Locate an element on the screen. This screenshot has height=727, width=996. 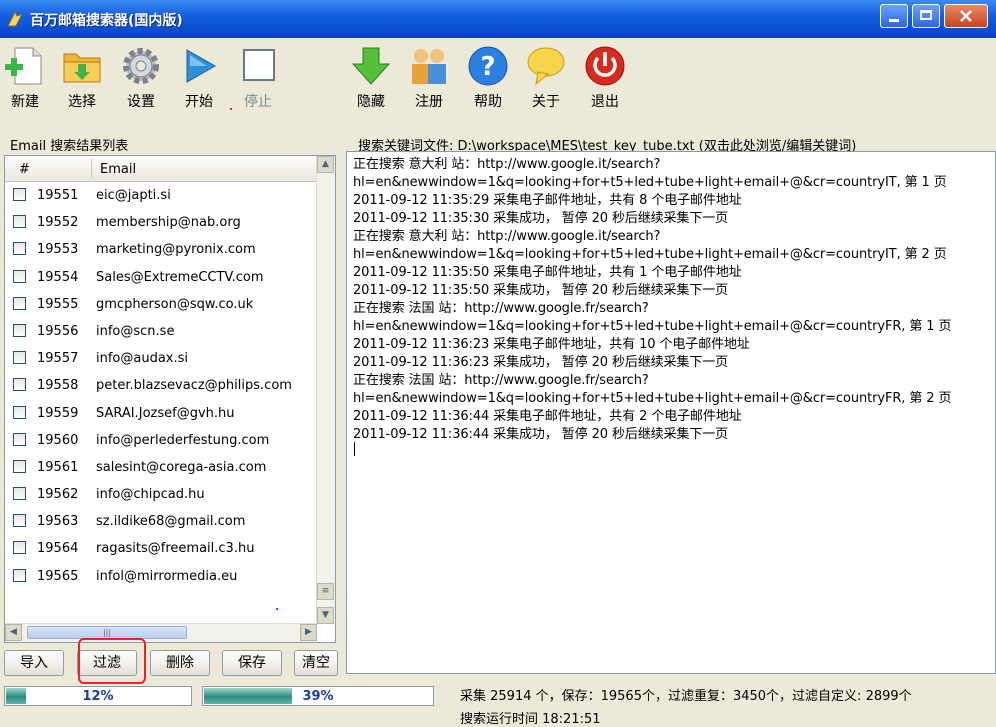
row-number: 19556 is located at coordinates (58, 331).